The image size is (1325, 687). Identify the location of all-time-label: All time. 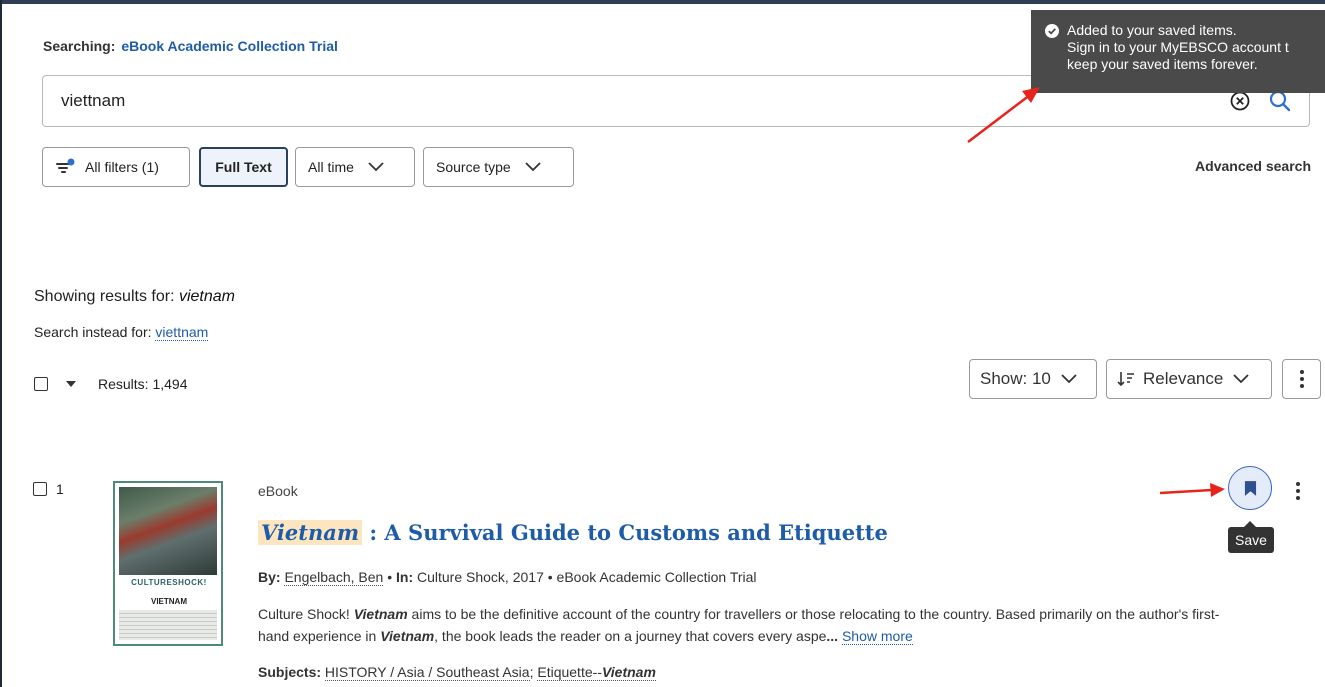
(331, 167).